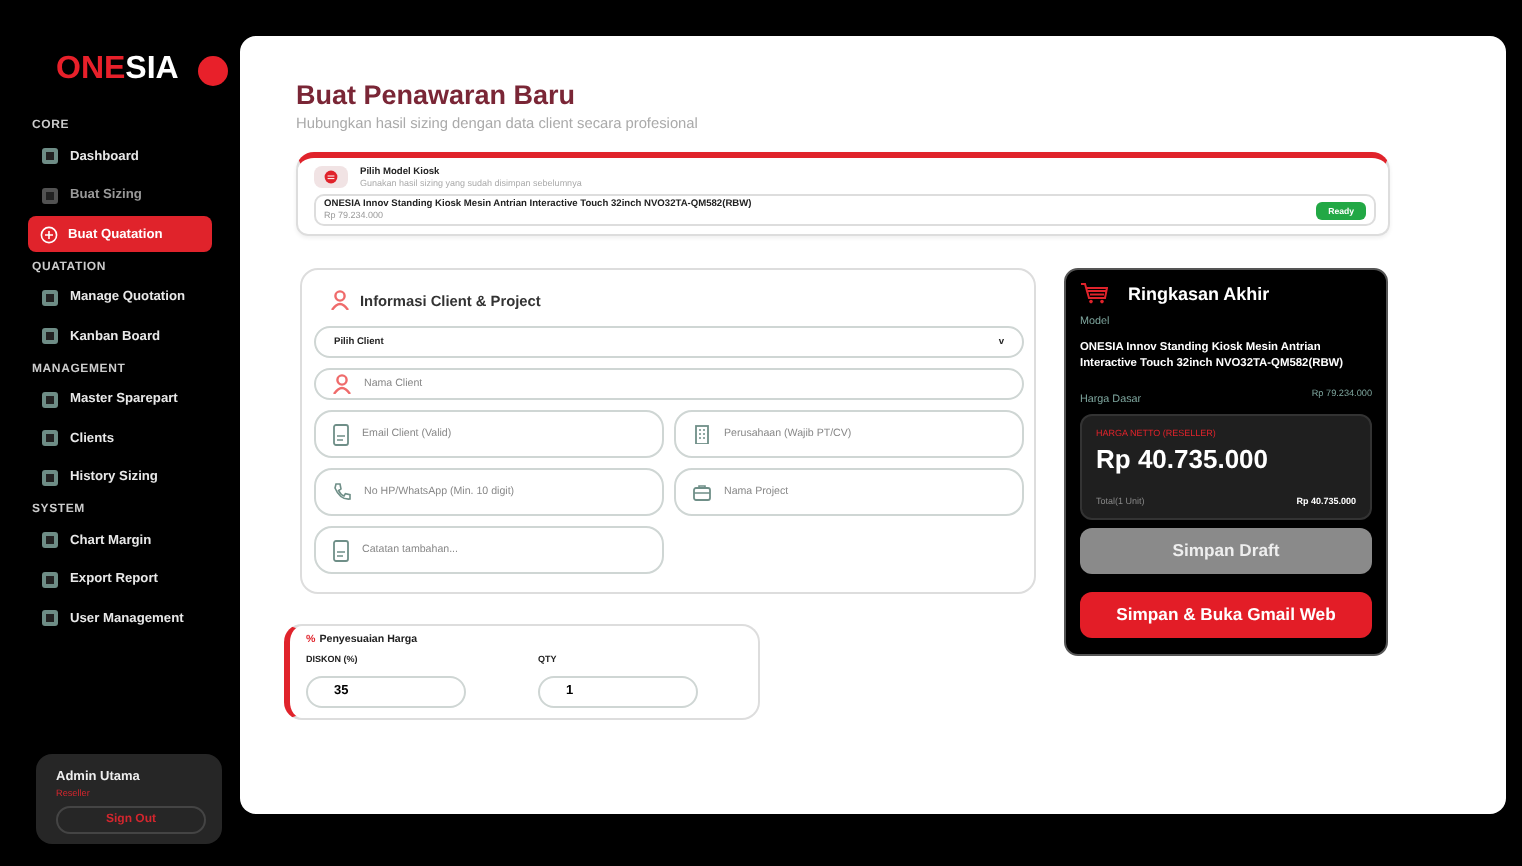 The width and height of the screenshot is (1522, 866). What do you see at coordinates (702, 492) in the screenshot?
I see `briefcase-icon` at bounding box center [702, 492].